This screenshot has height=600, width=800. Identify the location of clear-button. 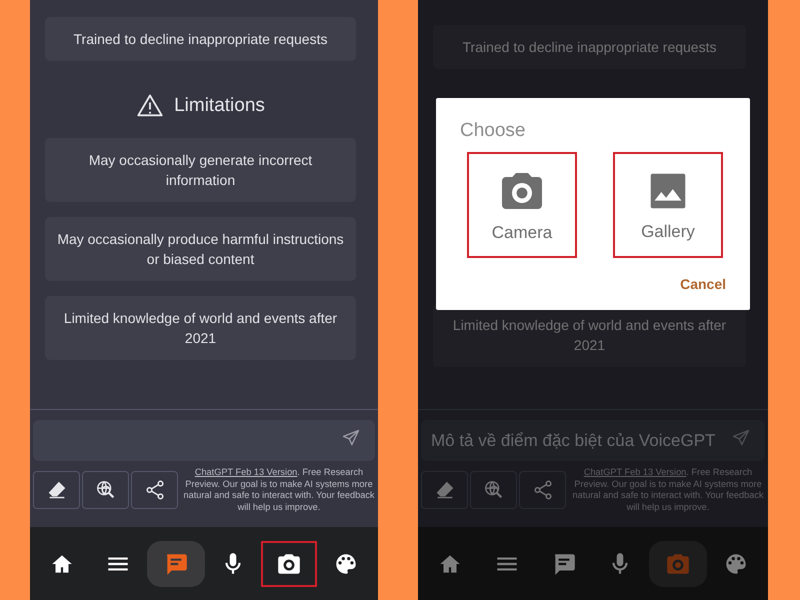
(56, 490).